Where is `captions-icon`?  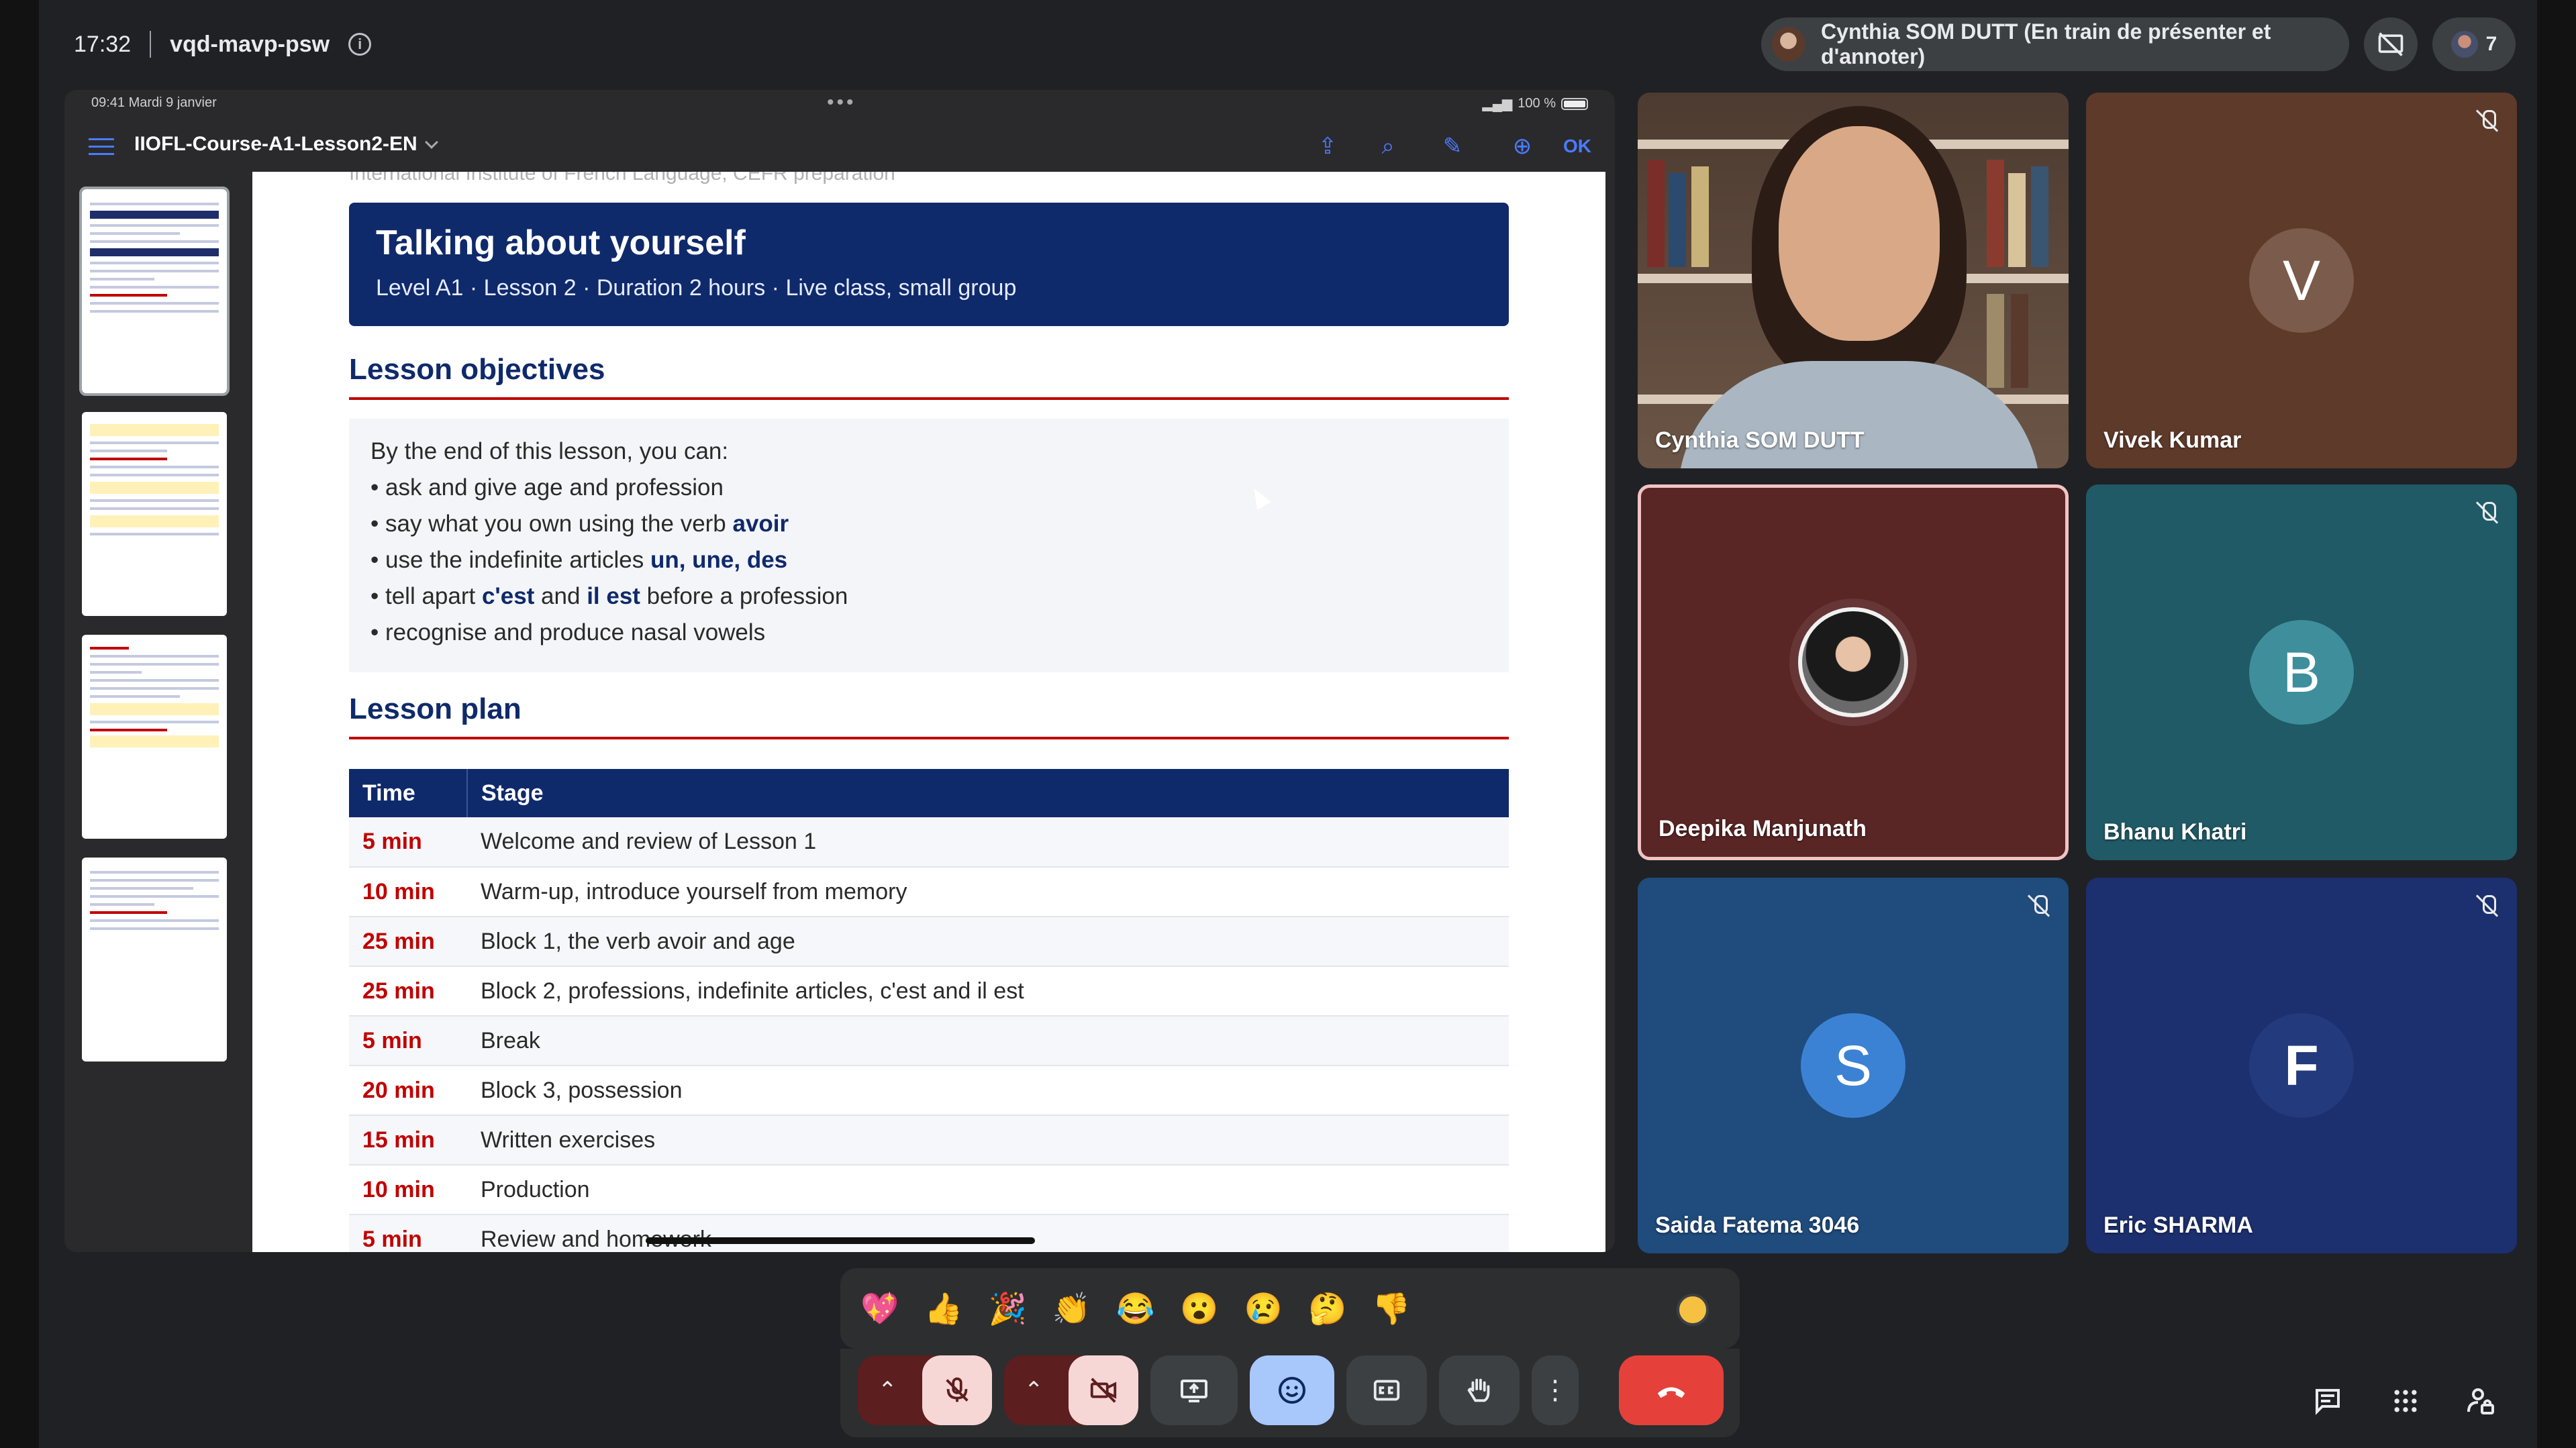 captions-icon is located at coordinates (1386, 1390).